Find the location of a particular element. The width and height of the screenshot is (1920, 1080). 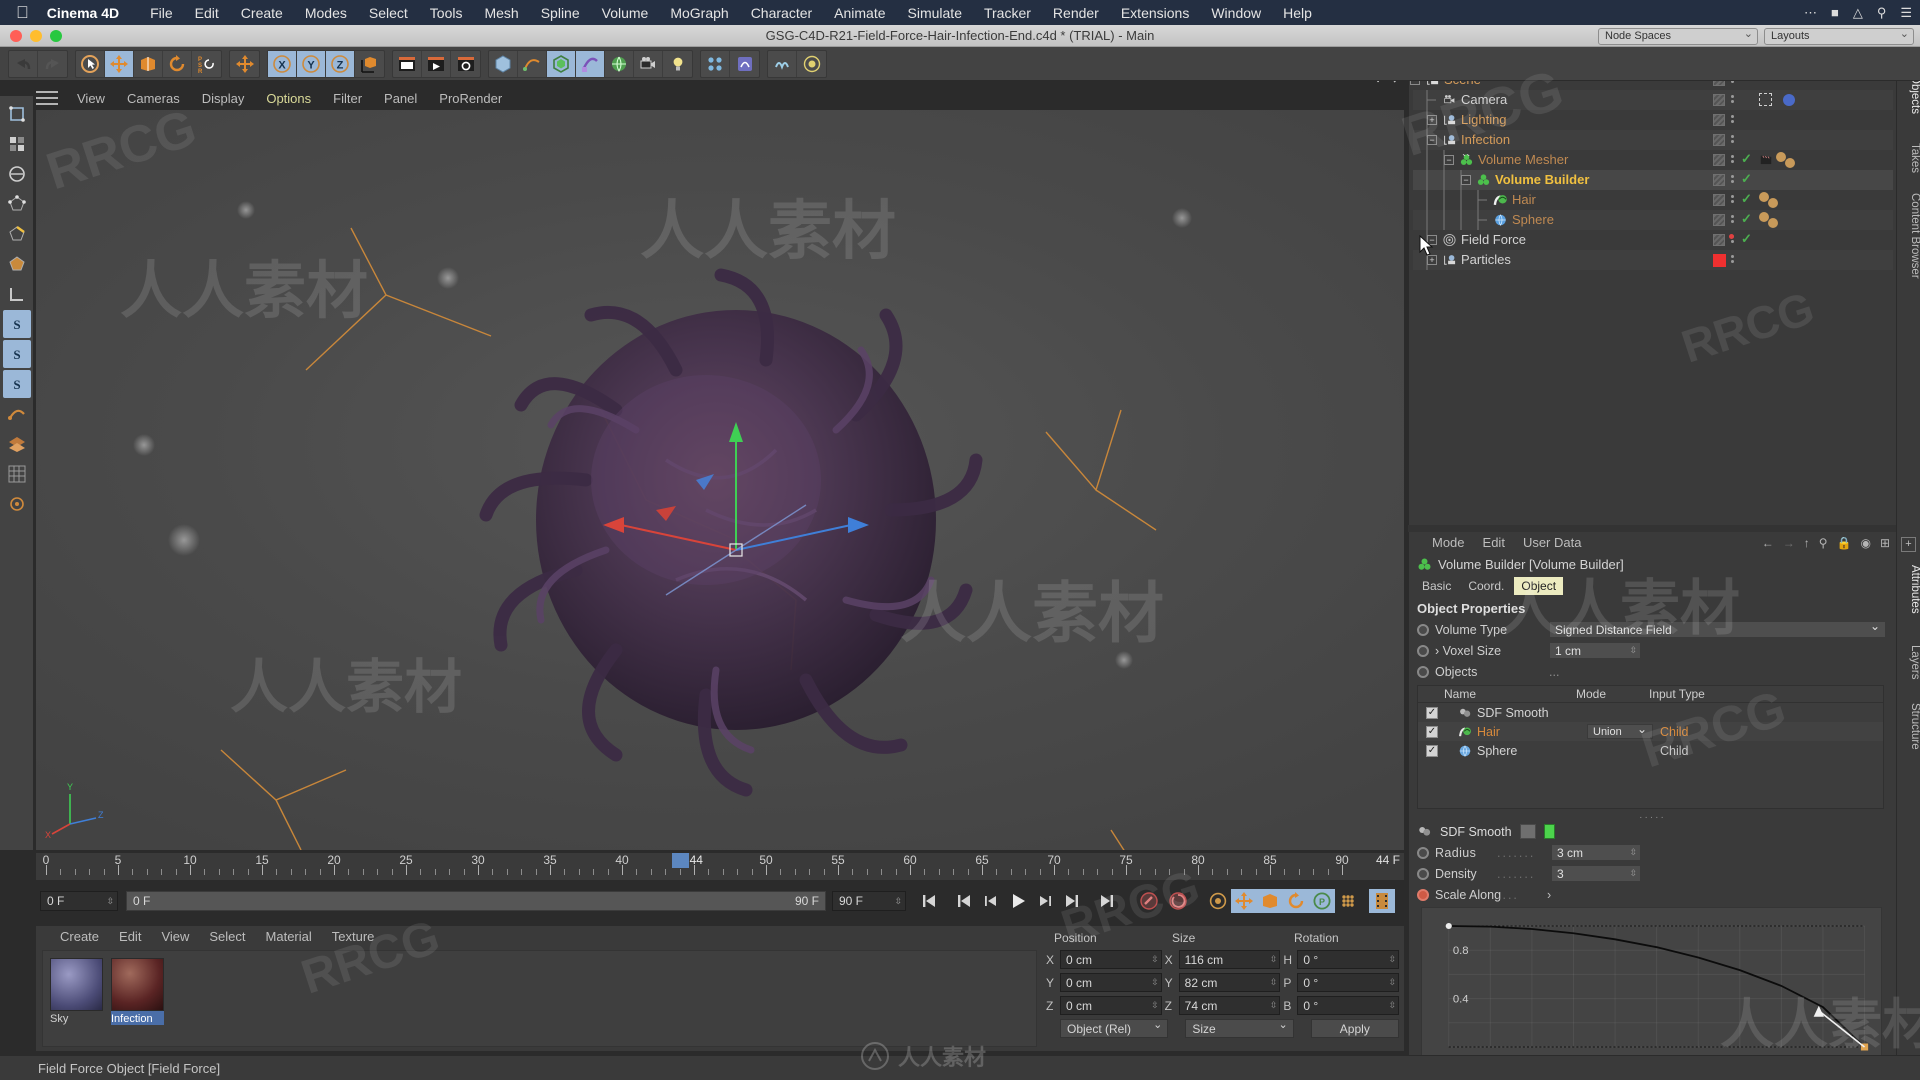

chevron-right-icon: › is located at coordinates (1549, 895).